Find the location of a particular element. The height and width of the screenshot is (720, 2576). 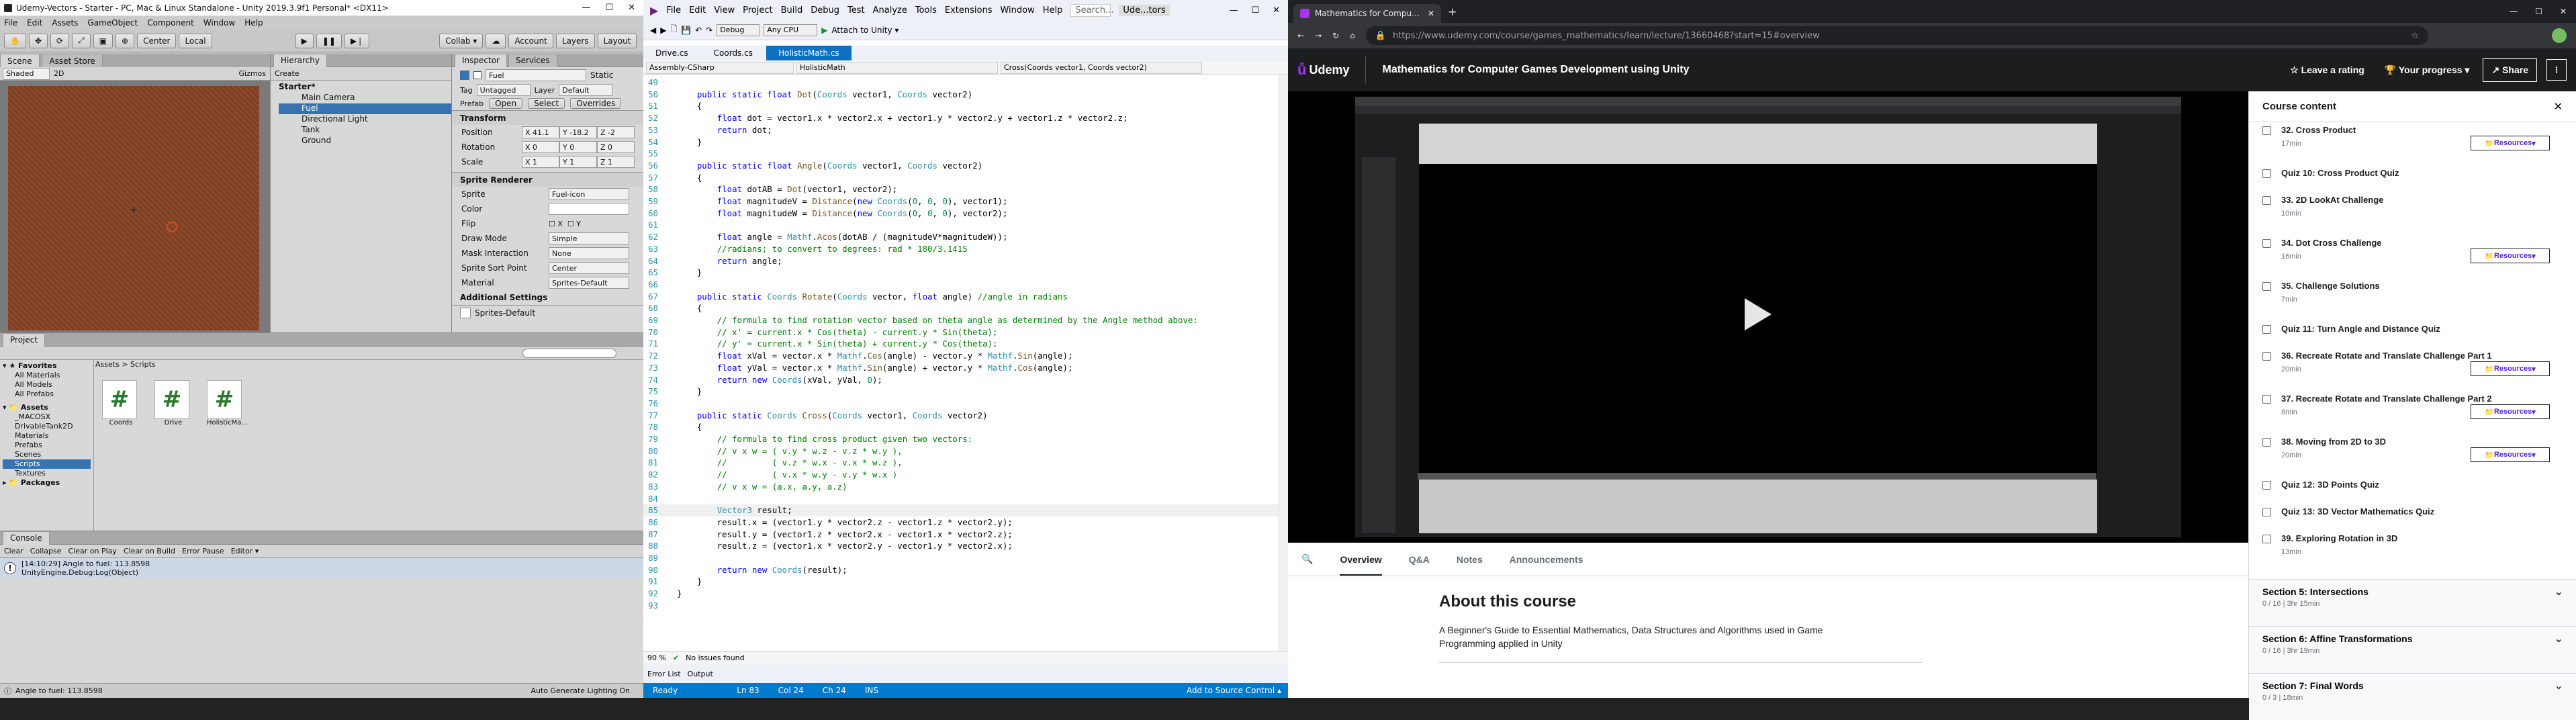

script-asset: # Coords is located at coordinates (121, 403).